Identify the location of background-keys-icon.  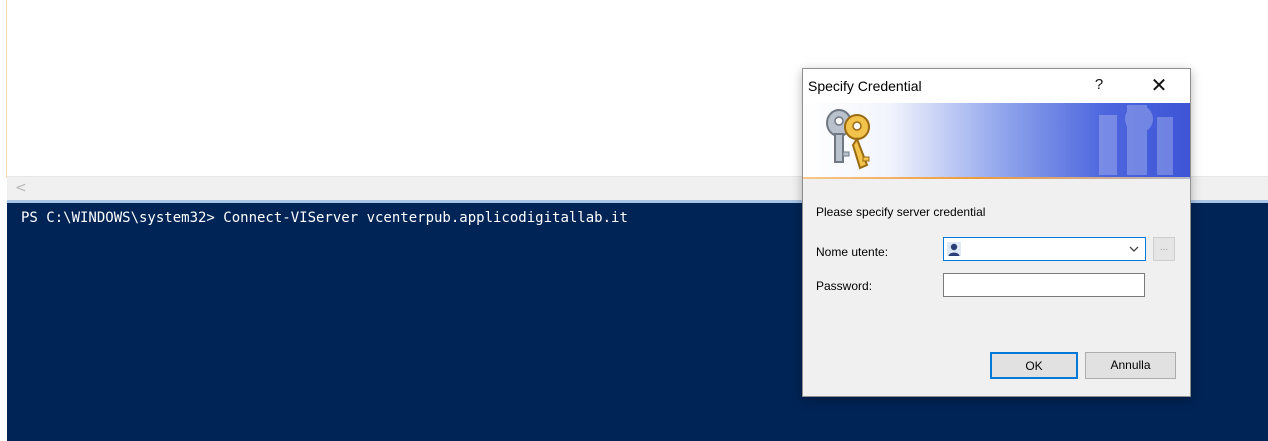
(1136, 140).